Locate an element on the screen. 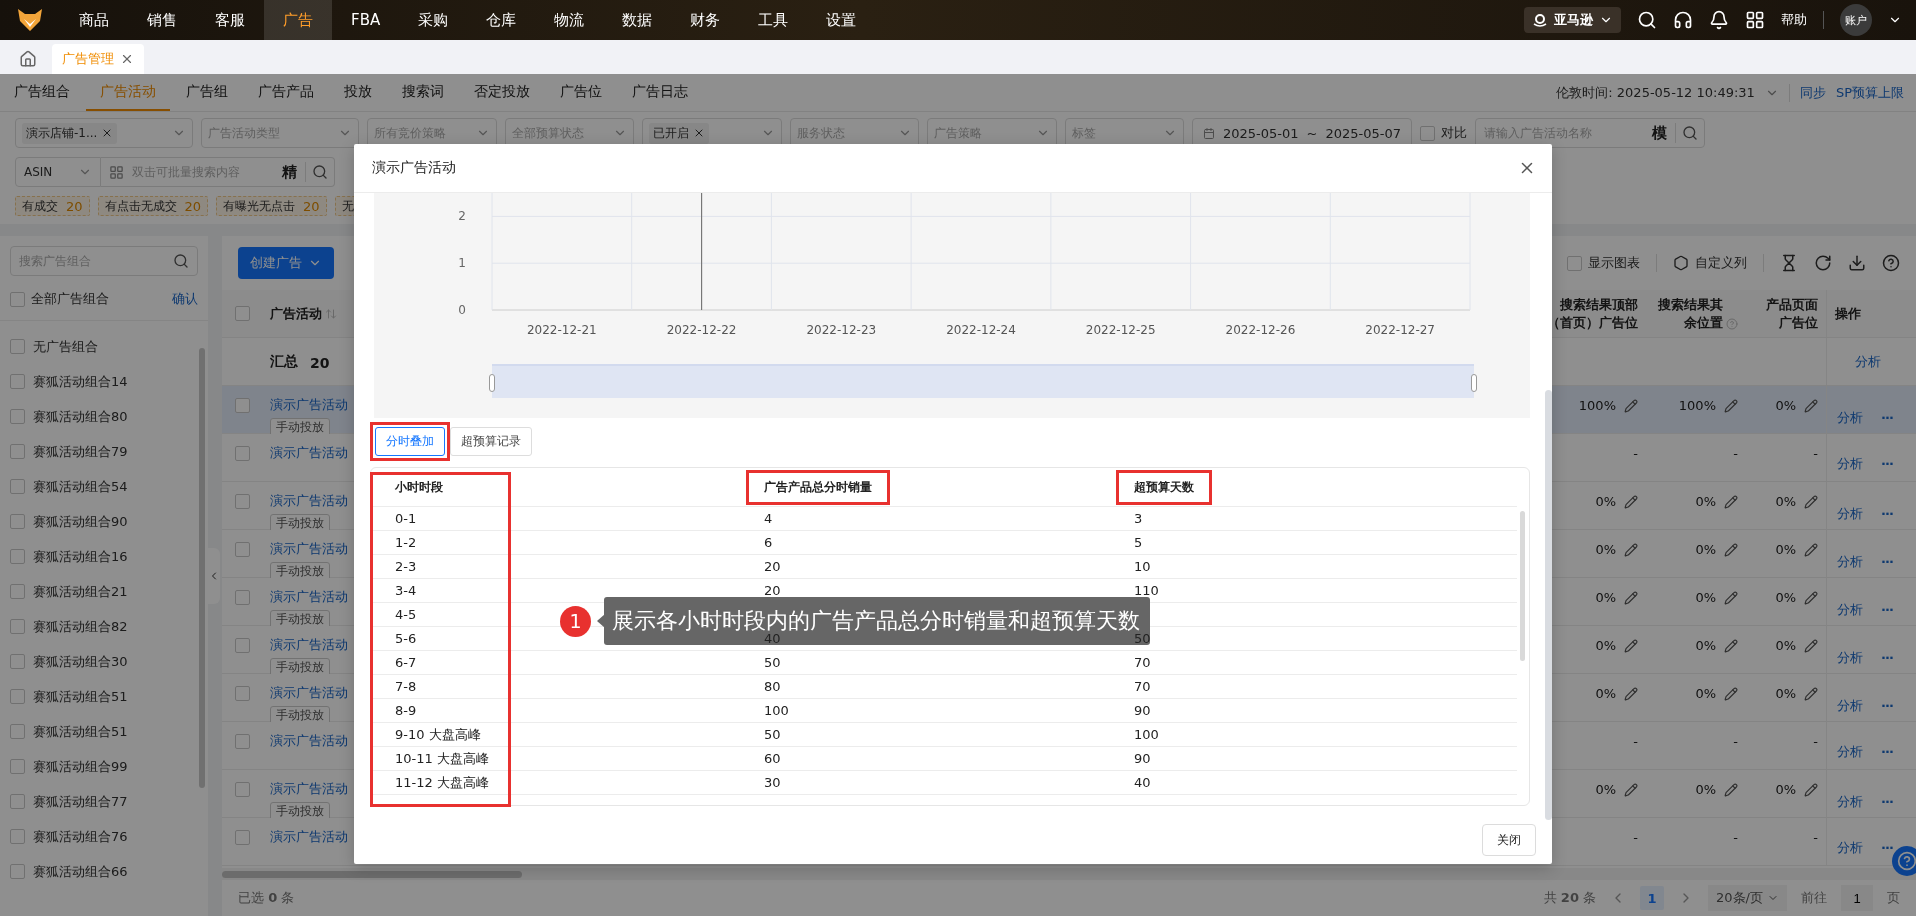 The height and width of the screenshot is (916, 1916). section-tab: 否定投放 is located at coordinates (502, 92).